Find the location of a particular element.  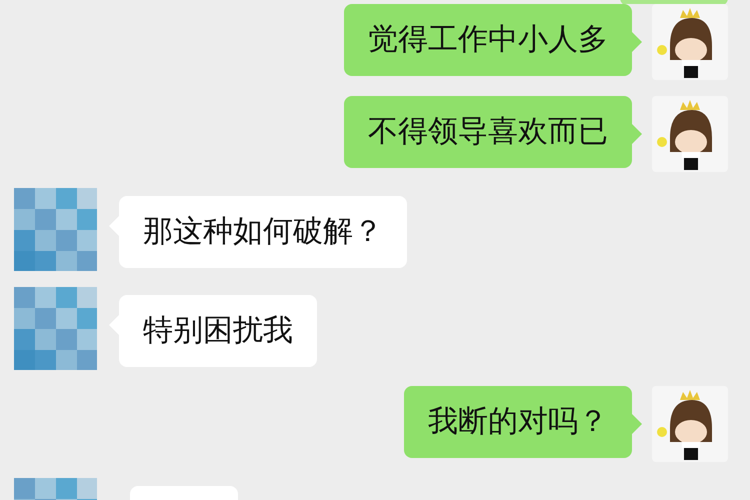

message-bubble: 特别困扰我 is located at coordinates (218, 331).